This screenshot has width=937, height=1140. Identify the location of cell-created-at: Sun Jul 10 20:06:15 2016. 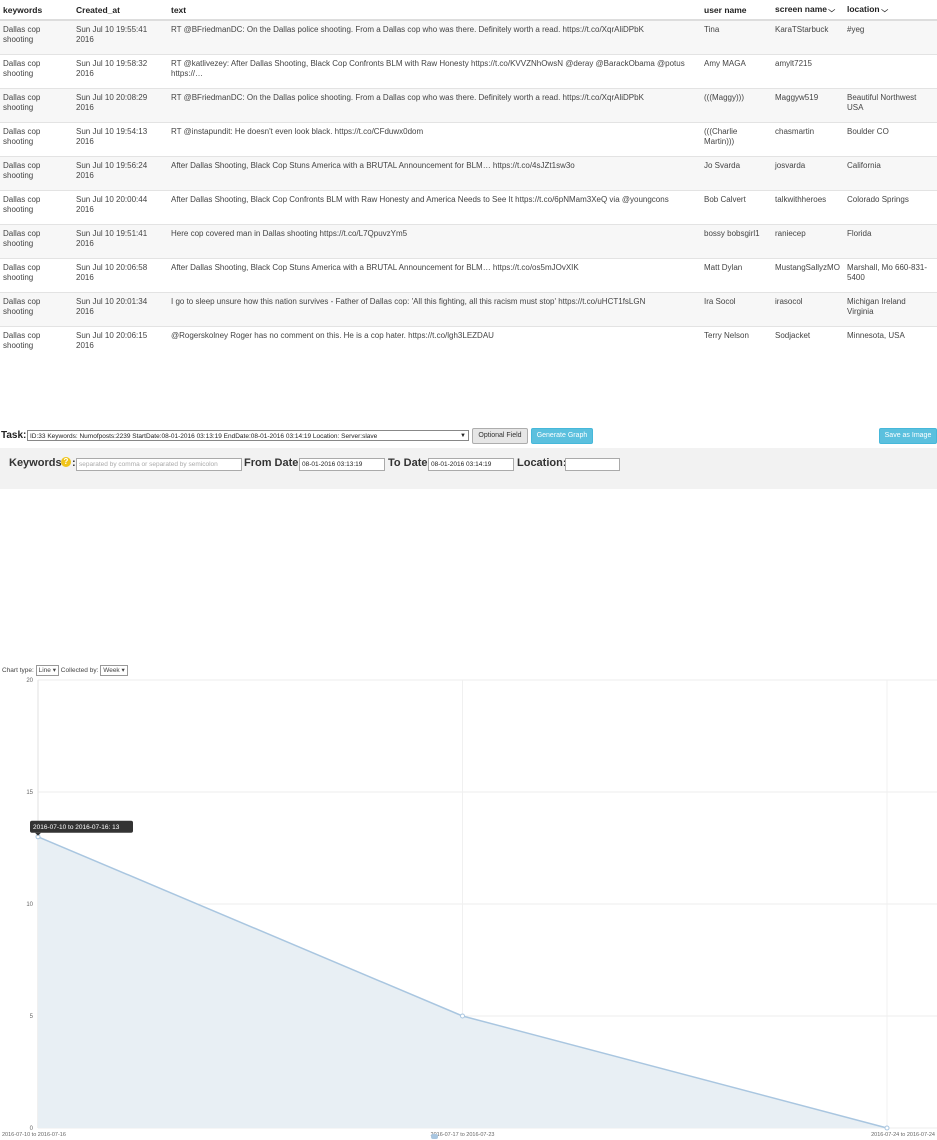
(120, 343).